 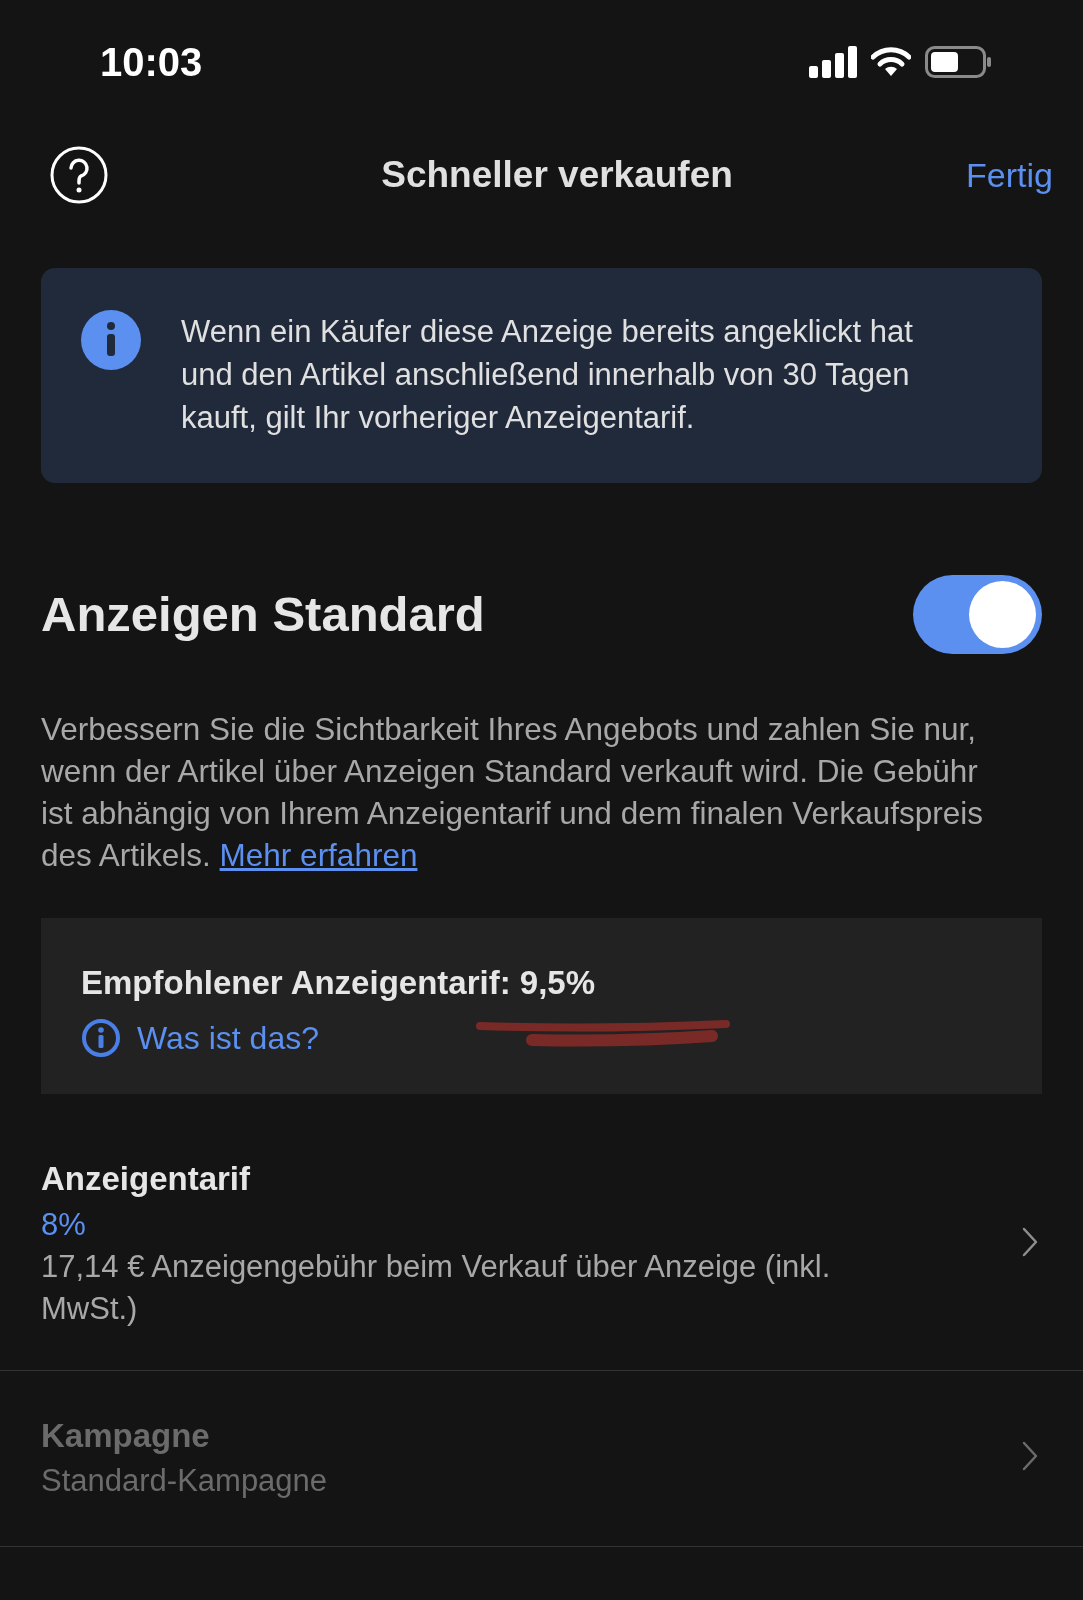 What do you see at coordinates (126, 1435) in the screenshot?
I see `row-label: Kampagne` at bounding box center [126, 1435].